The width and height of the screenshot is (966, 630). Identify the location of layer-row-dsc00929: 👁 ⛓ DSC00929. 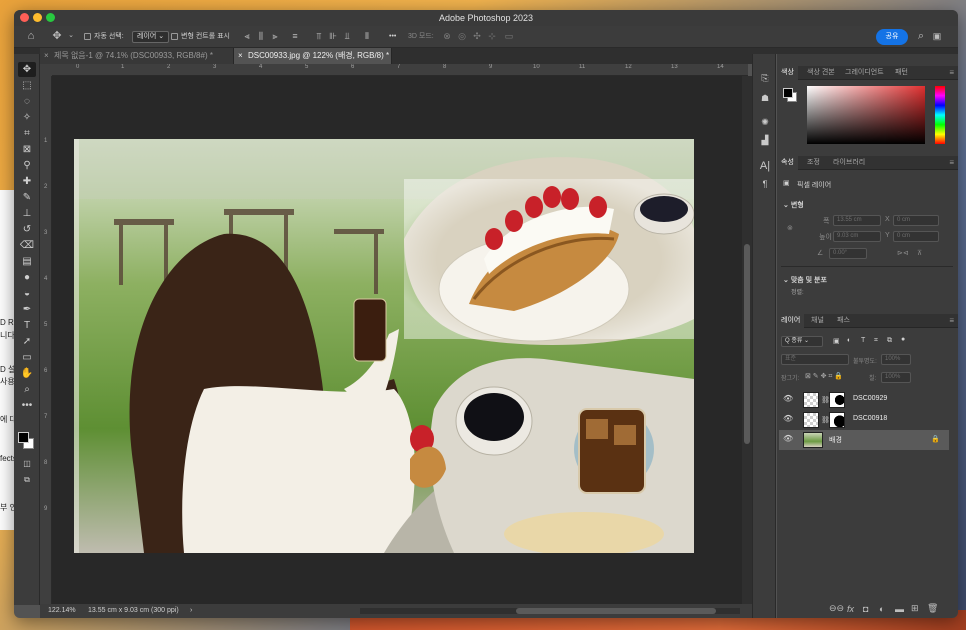
(864, 400).